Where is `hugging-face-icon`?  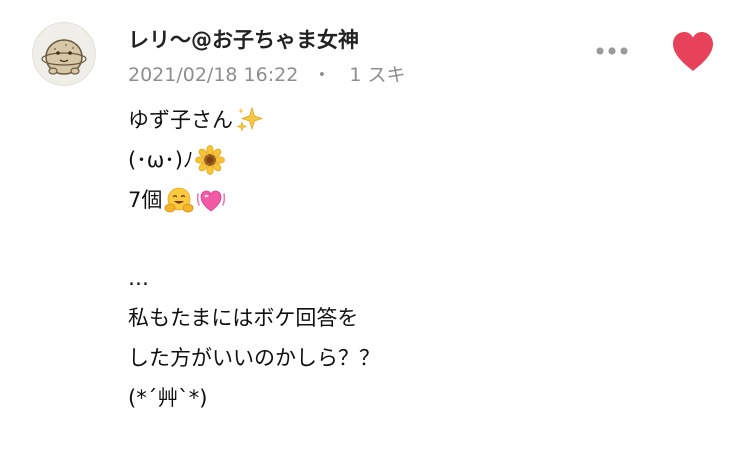
hugging-face-icon is located at coordinates (179, 200).